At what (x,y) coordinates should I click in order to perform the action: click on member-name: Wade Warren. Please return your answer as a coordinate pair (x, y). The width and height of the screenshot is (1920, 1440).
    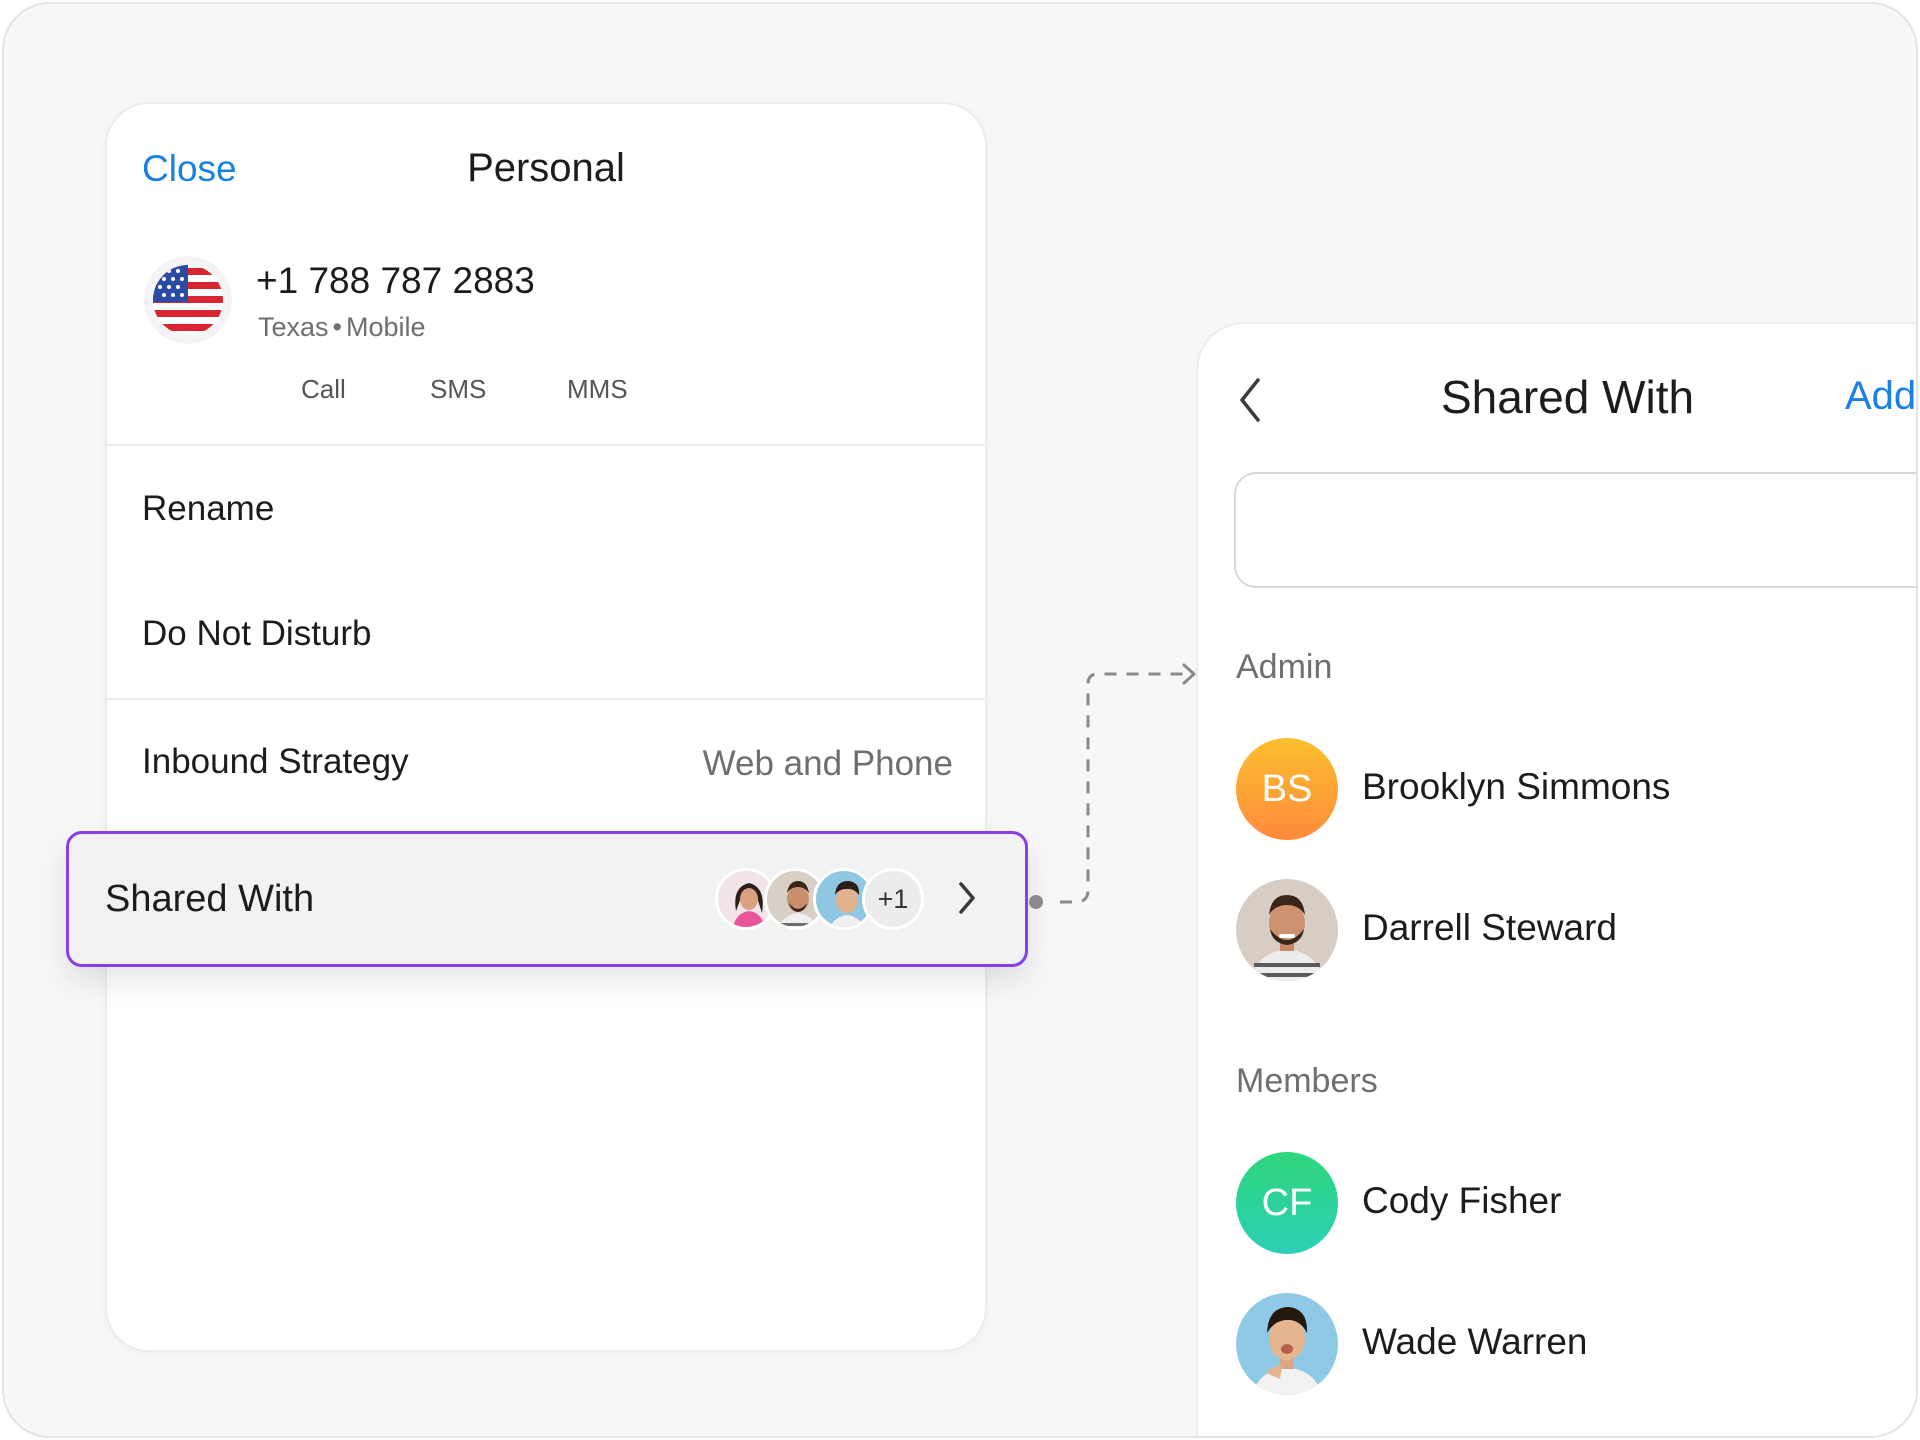
    Looking at the image, I should click on (1475, 1341).